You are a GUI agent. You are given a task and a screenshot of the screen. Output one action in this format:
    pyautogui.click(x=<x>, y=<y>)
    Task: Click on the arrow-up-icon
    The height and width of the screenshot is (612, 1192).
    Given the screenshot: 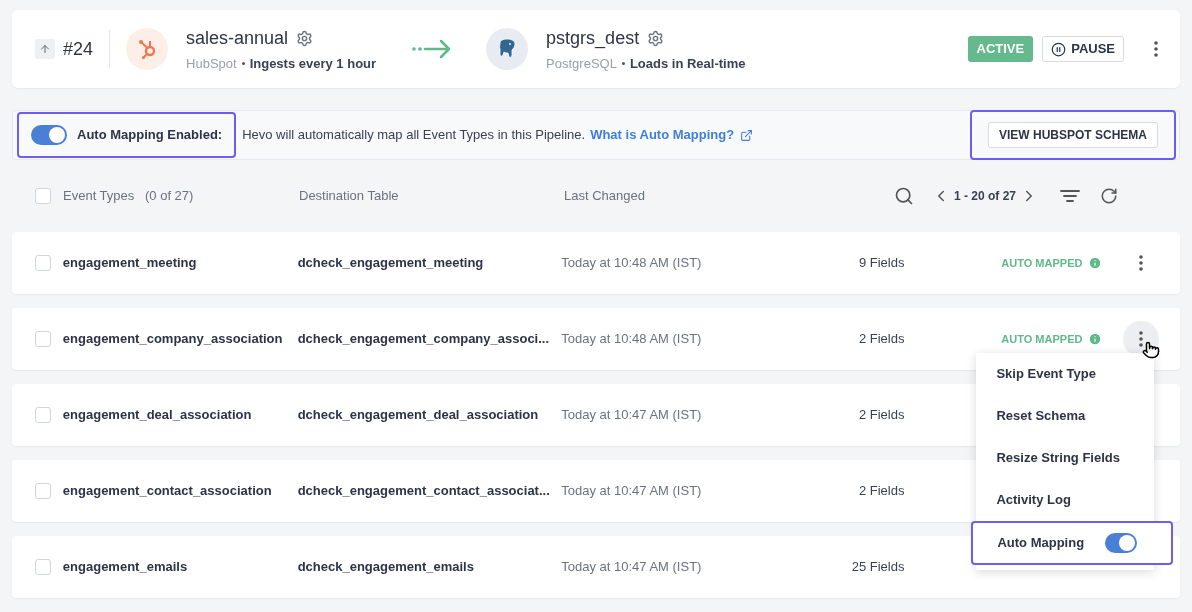 What is the action you would take?
    pyautogui.click(x=45, y=49)
    